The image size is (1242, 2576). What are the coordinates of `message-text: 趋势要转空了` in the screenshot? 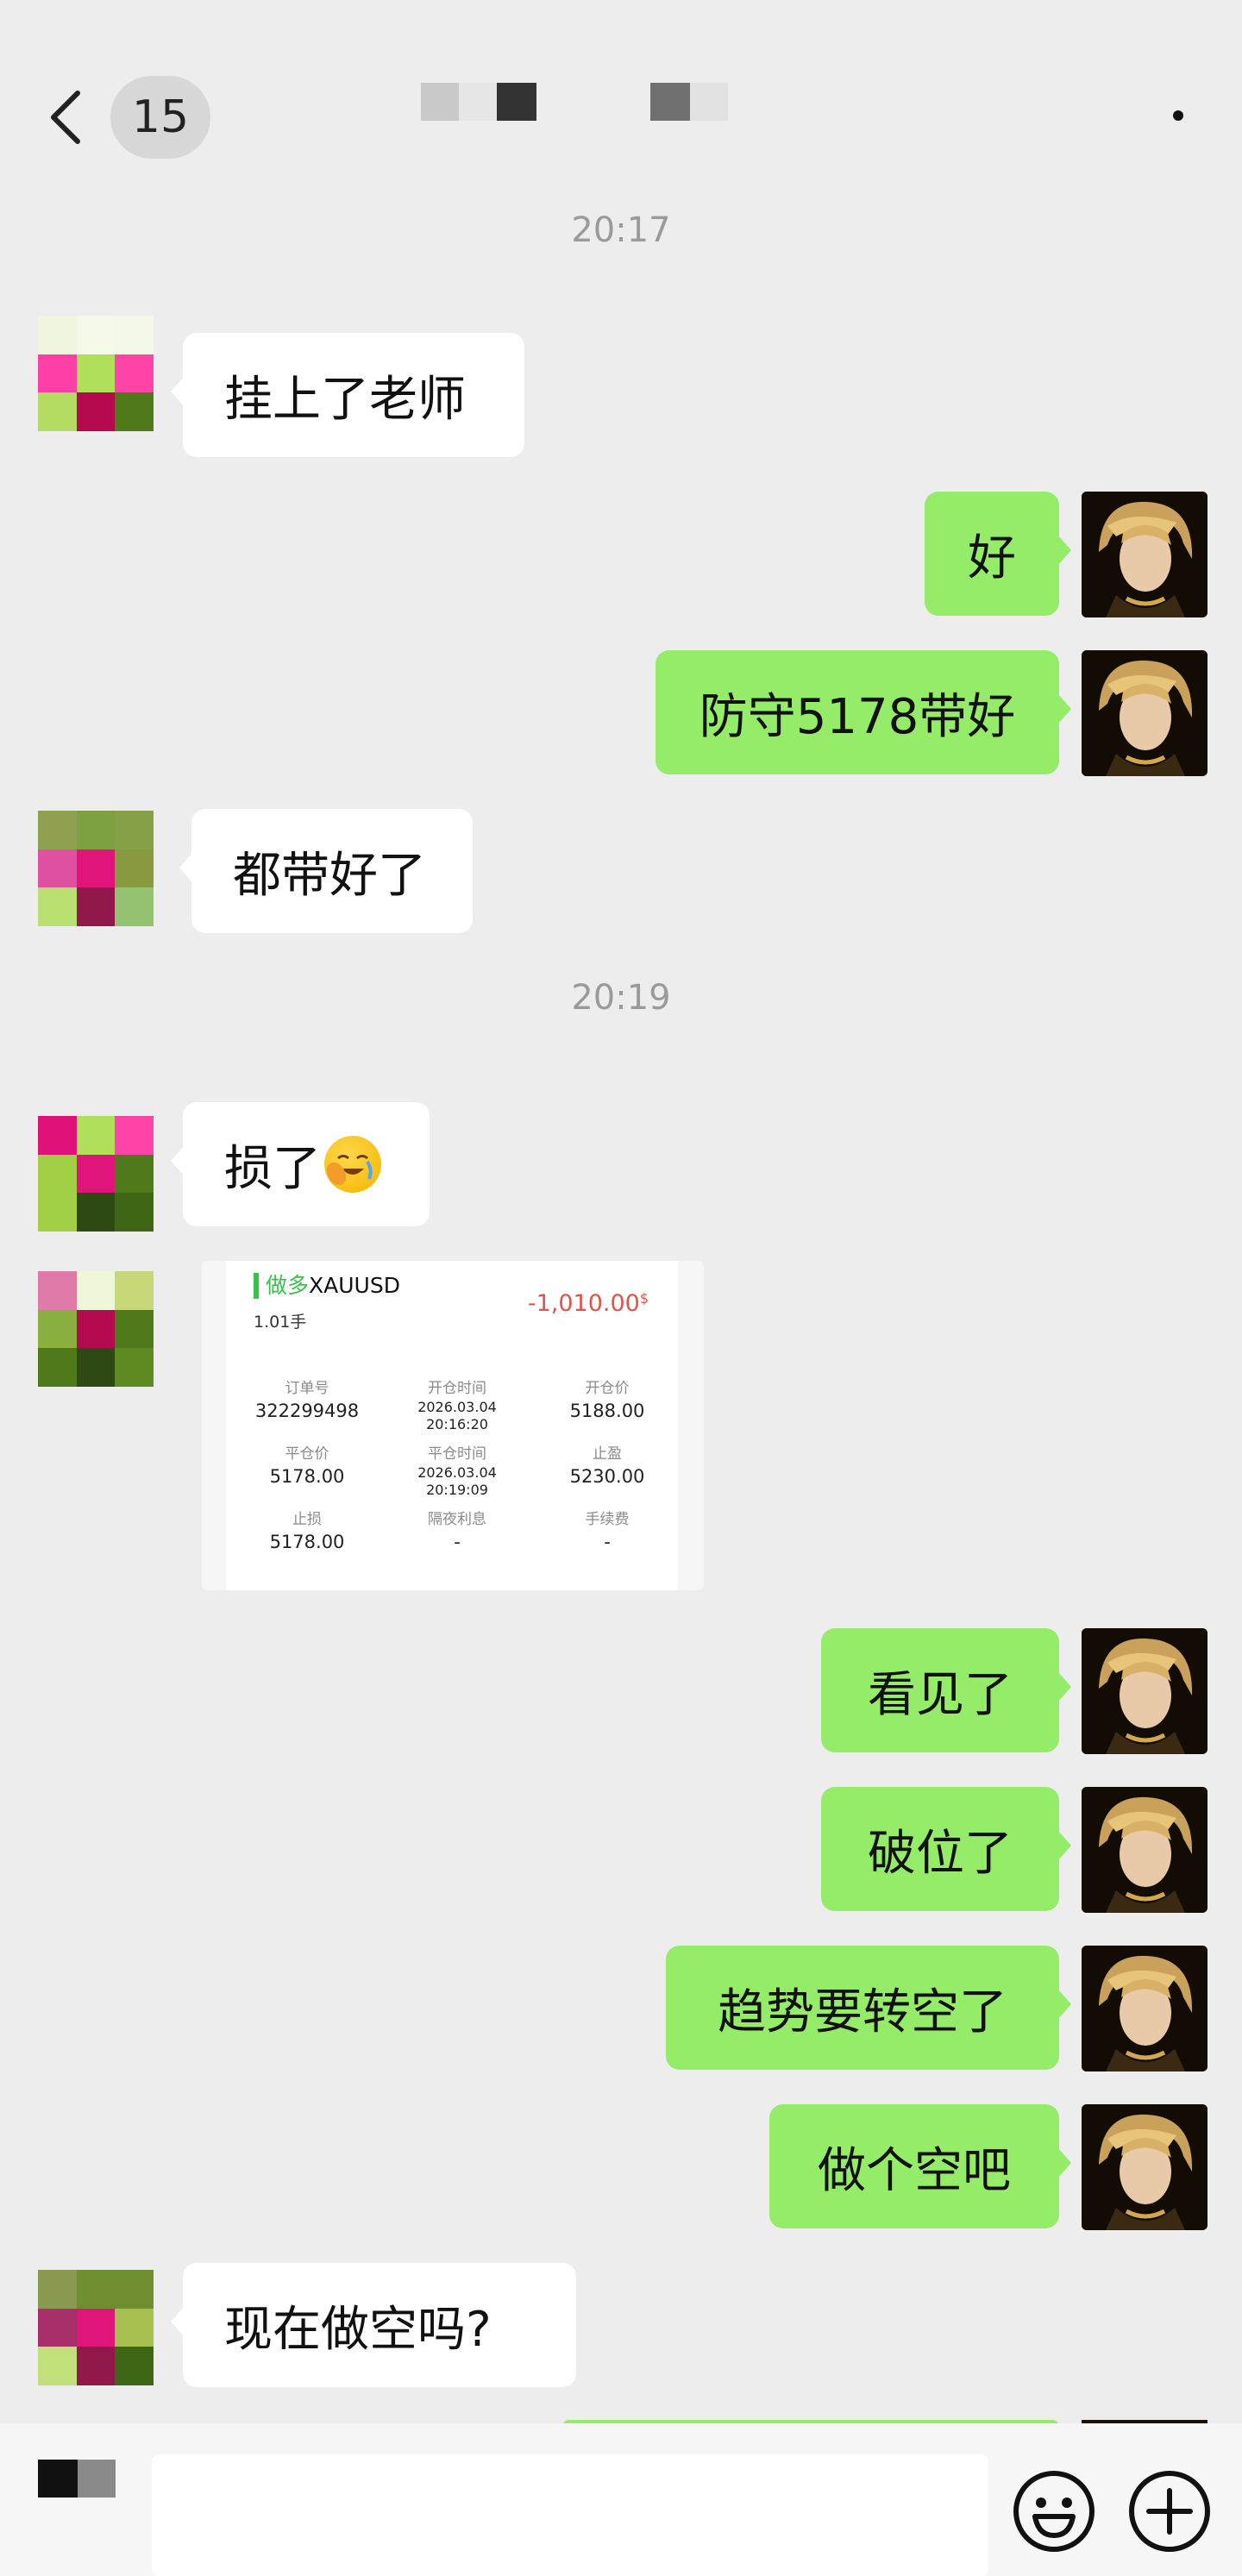 It's located at (862, 2012).